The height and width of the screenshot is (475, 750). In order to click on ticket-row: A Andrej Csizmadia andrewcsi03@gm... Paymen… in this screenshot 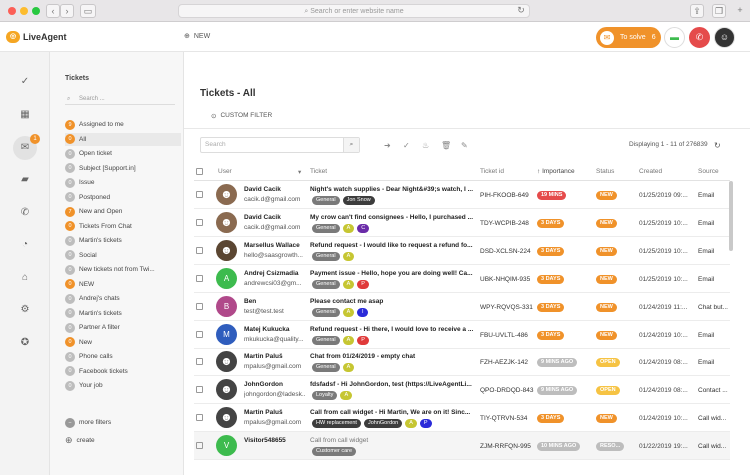, I will do `click(462, 279)`.